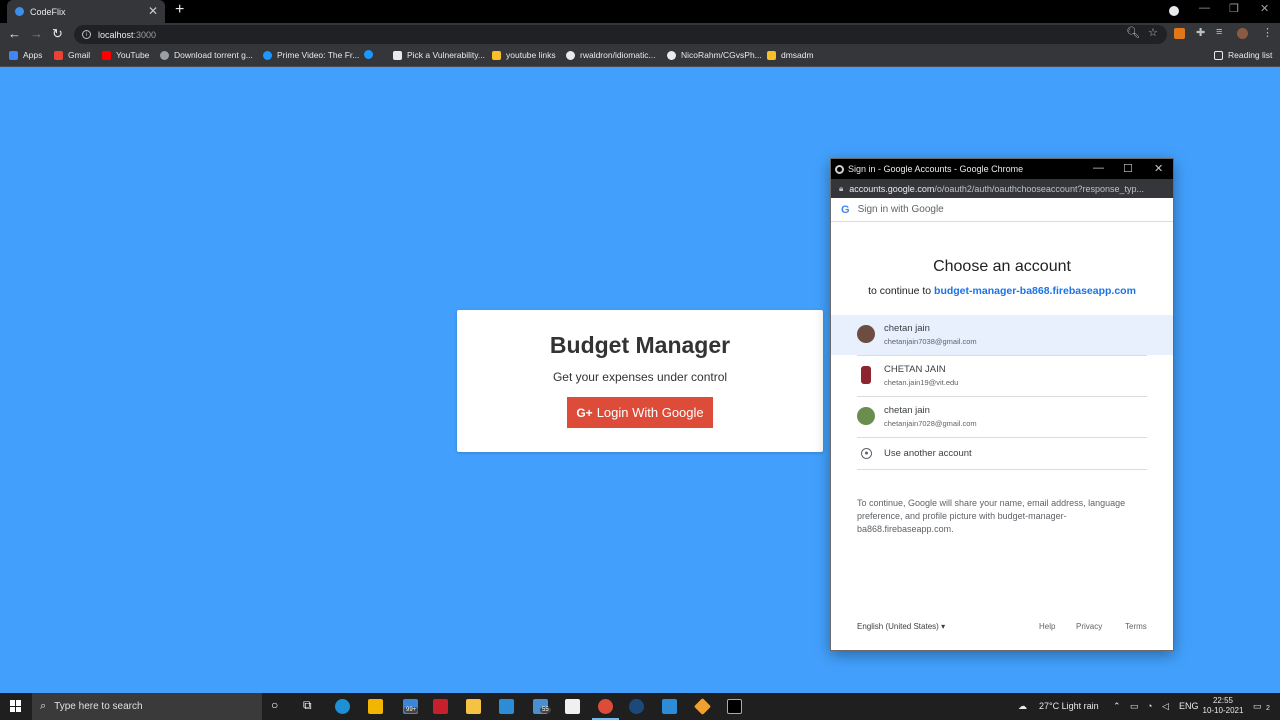 The height and width of the screenshot is (720, 1280). Describe the element at coordinates (620, 34) in the screenshot. I see `address-bar: i localhost:3000` at that location.